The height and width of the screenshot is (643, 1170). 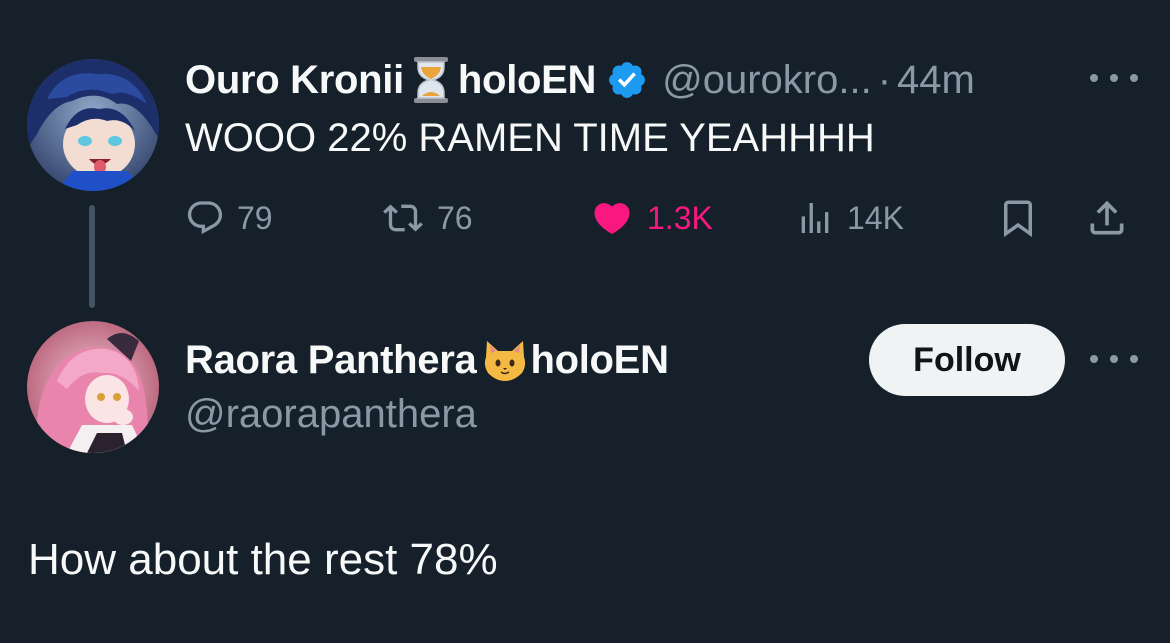 What do you see at coordinates (815, 218) in the screenshot?
I see `views-bar-chart-icon` at bounding box center [815, 218].